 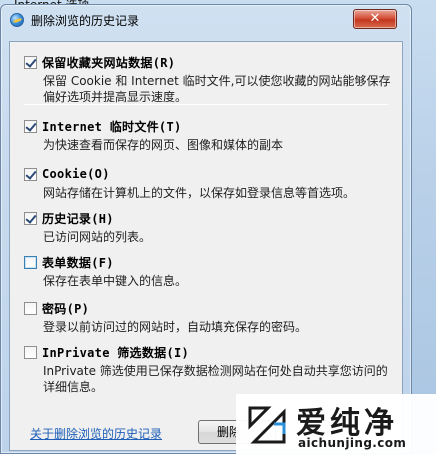 I want to click on temp-files-description: 为快速查看而保存的网页、图像和媒体的副本, so click(x=163, y=145).